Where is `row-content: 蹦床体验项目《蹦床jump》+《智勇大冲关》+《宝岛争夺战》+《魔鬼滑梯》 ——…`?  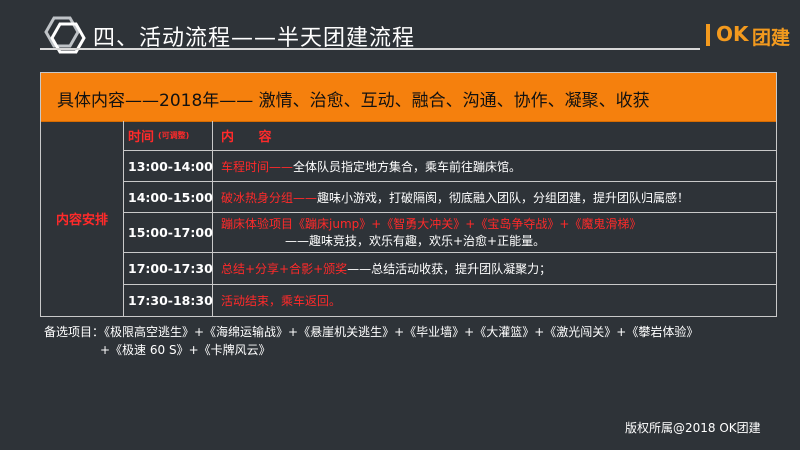 row-content: 蹦床体验项目《蹦床jump》+《智勇大冲关》+《宝岛争夺战》+《魔鬼滑梯》 ——… is located at coordinates (496, 232).